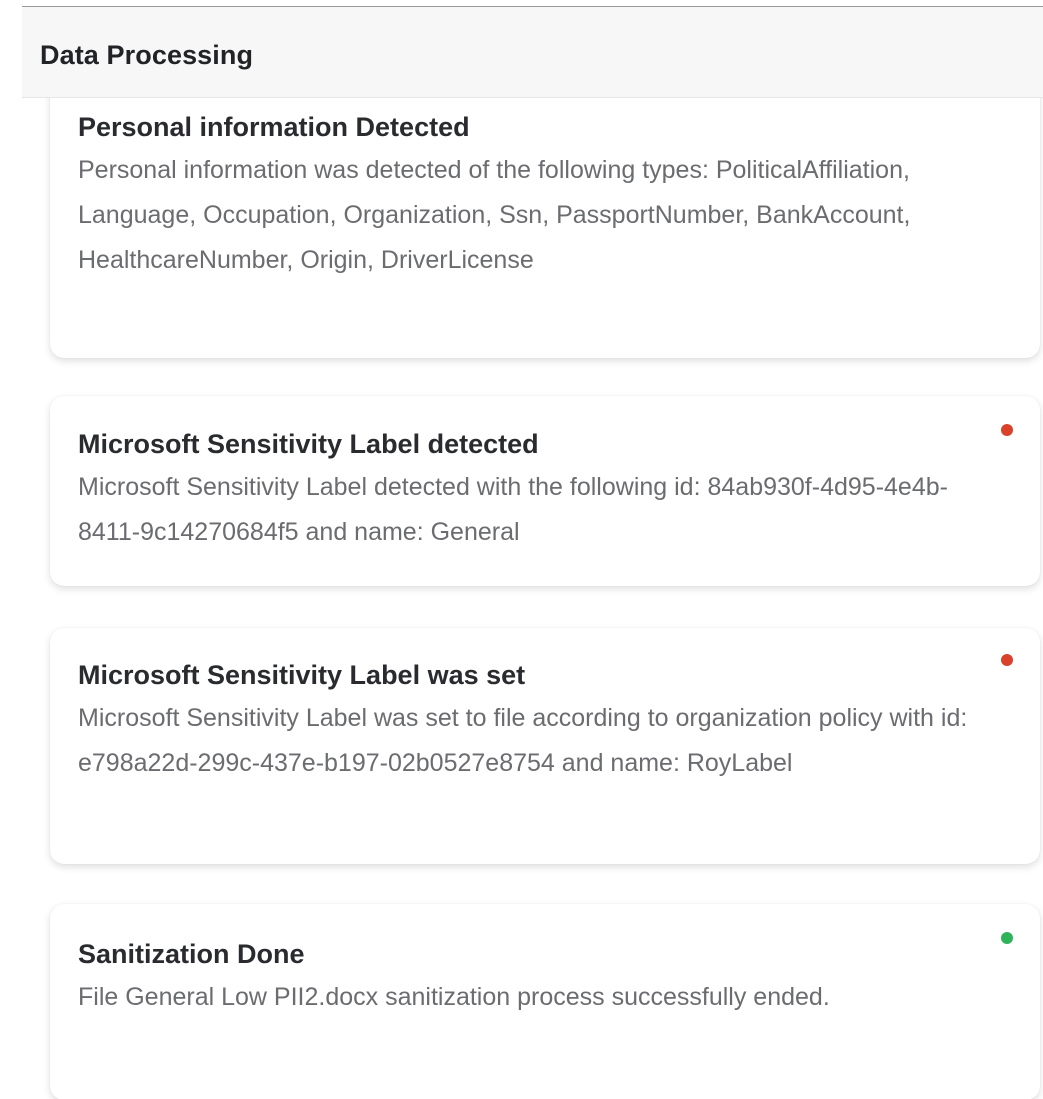  I want to click on panel-header: Data Processing, so click(532, 52).